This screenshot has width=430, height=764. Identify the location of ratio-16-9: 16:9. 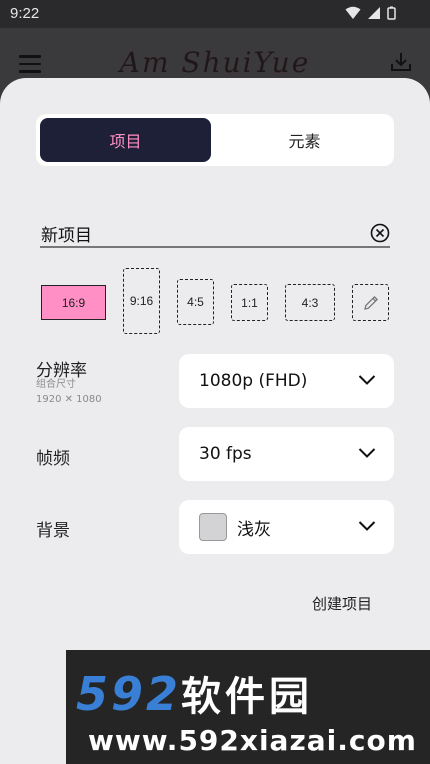
(73, 302).